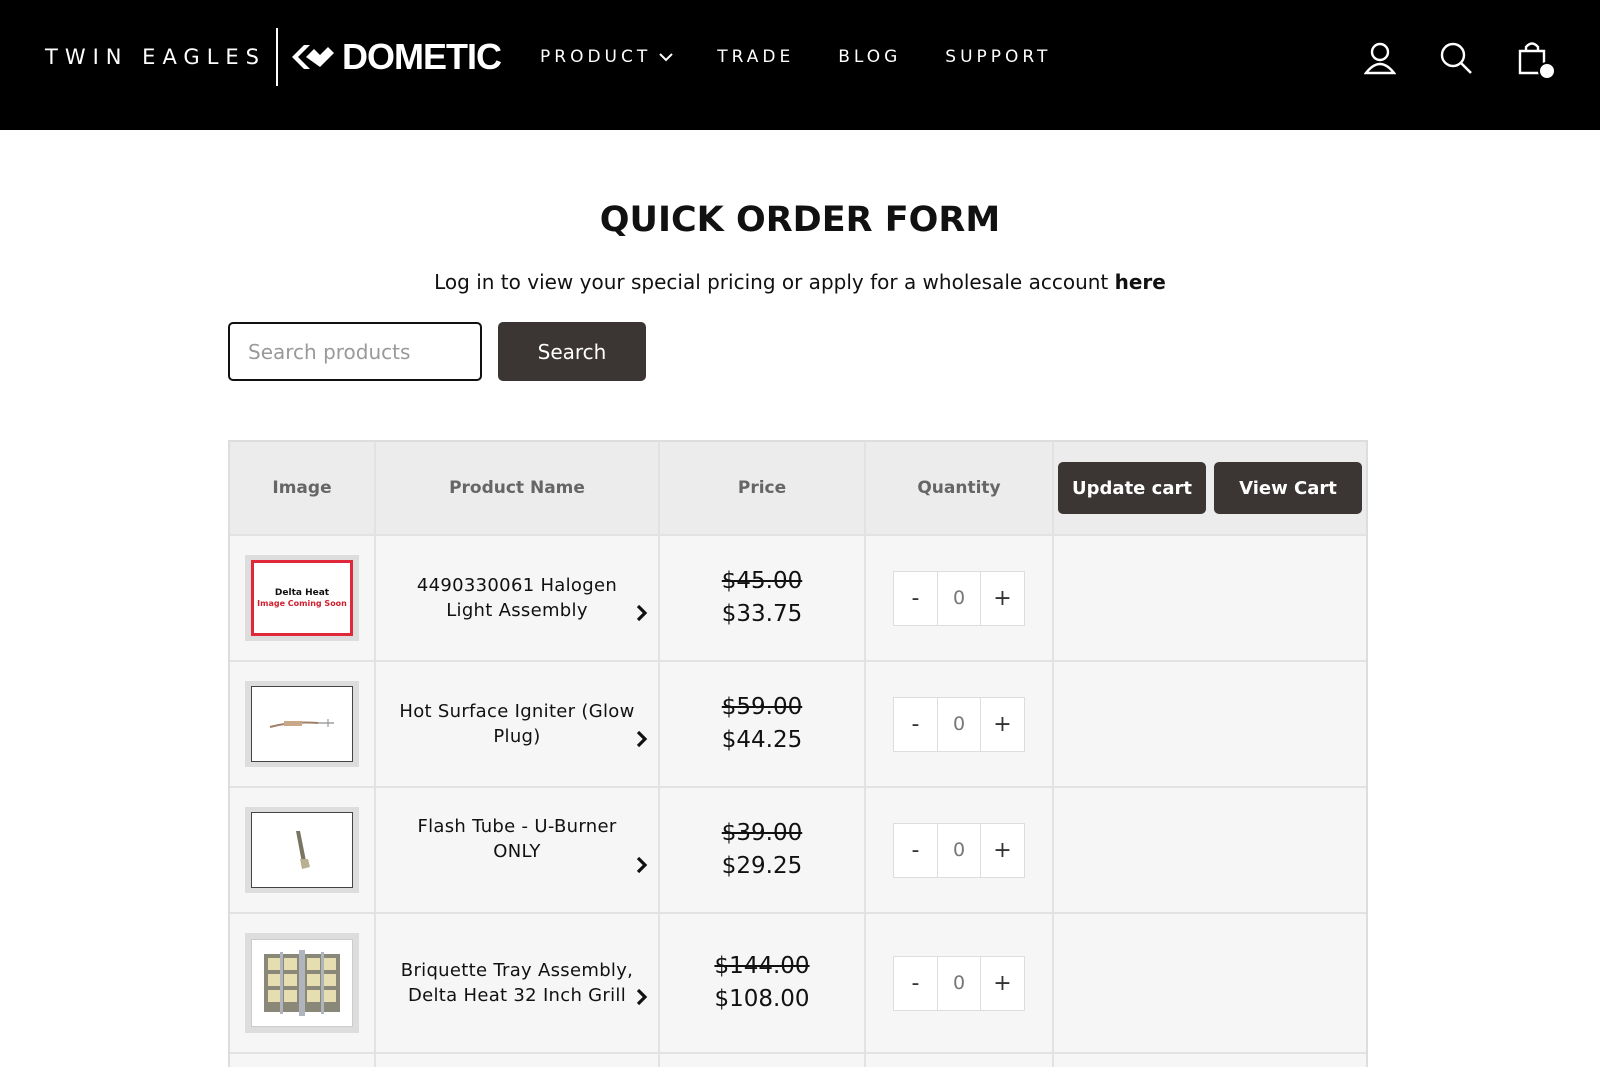 The width and height of the screenshot is (1600, 1067). I want to click on product-name-cell: Flash Tube - U-Burner ONLY, so click(518, 850).